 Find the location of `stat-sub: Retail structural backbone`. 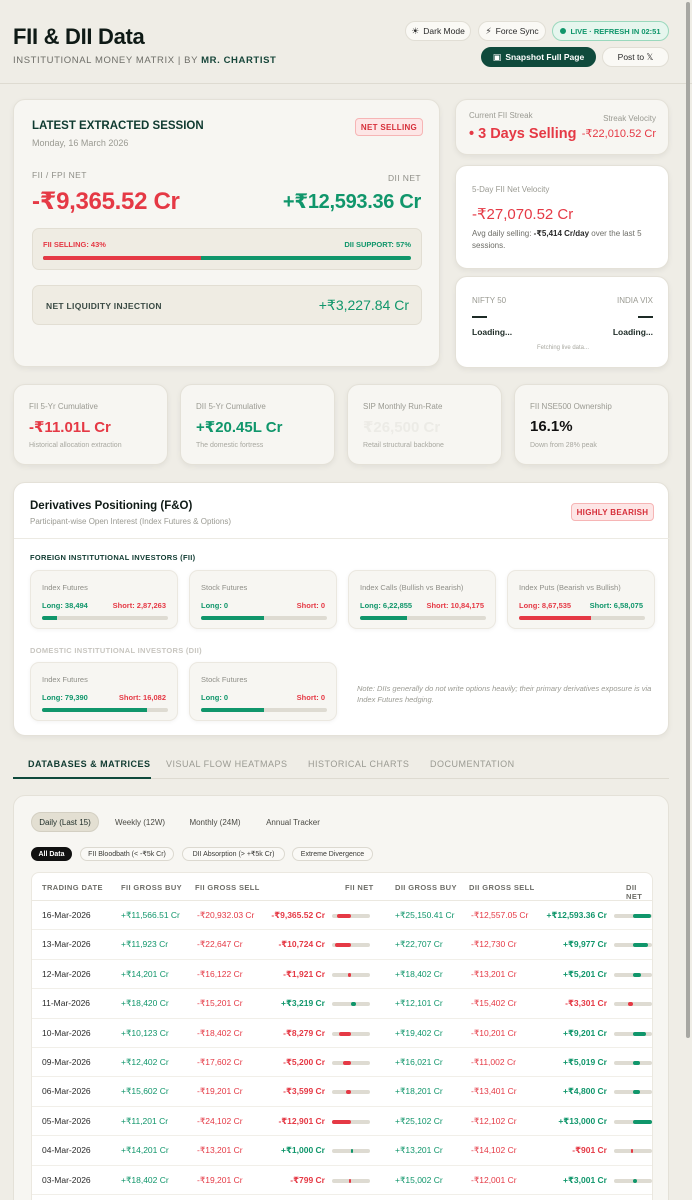

stat-sub: Retail structural backbone is located at coordinates (403, 445).